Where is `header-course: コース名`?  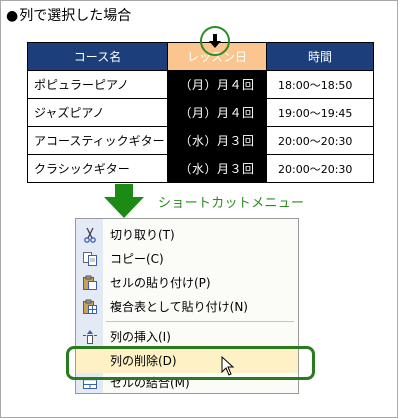 header-course: コース名 is located at coordinates (97, 56).